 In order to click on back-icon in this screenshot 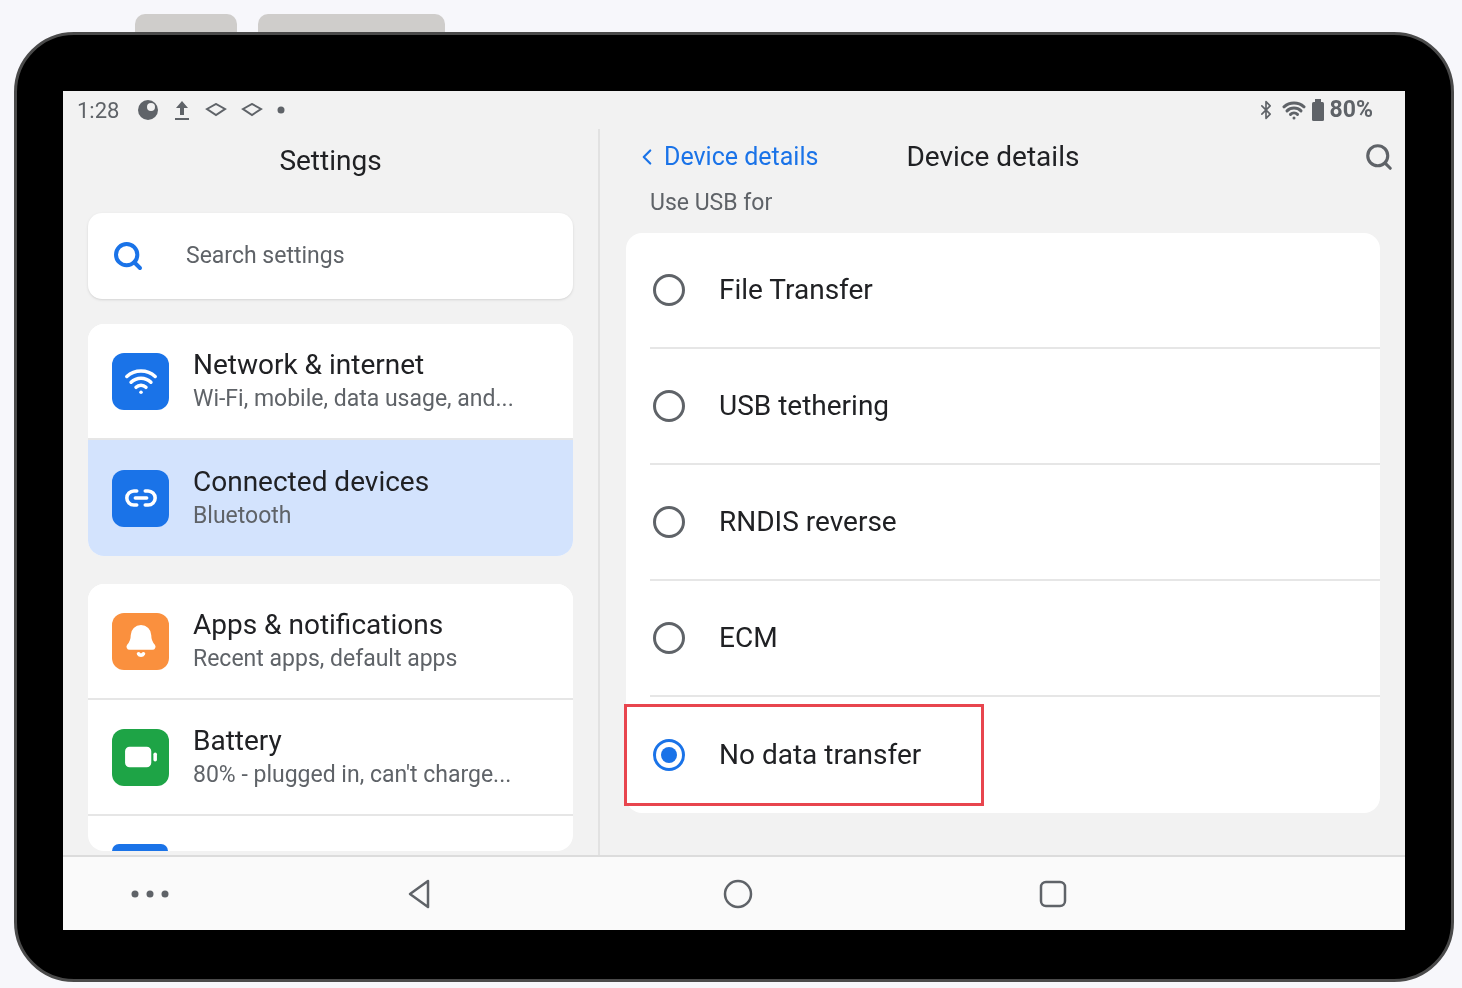, I will do `click(419, 893)`.